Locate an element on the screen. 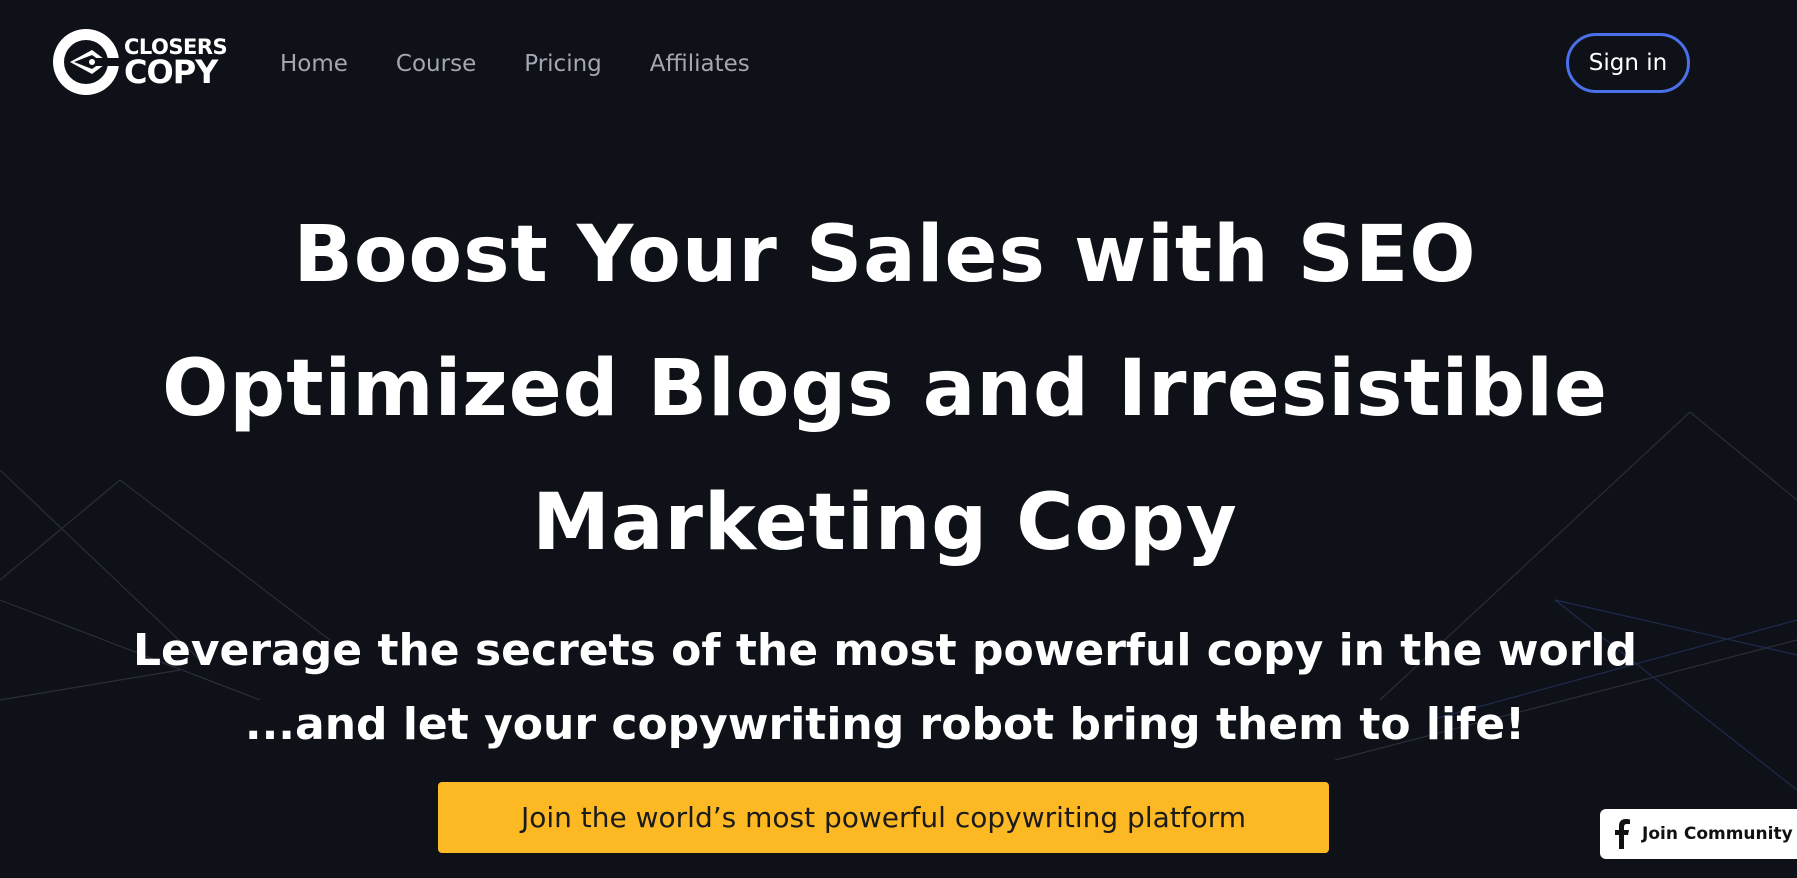 The height and width of the screenshot is (878, 1797). brand-logo: CLOSERS COPY is located at coordinates (140, 62).